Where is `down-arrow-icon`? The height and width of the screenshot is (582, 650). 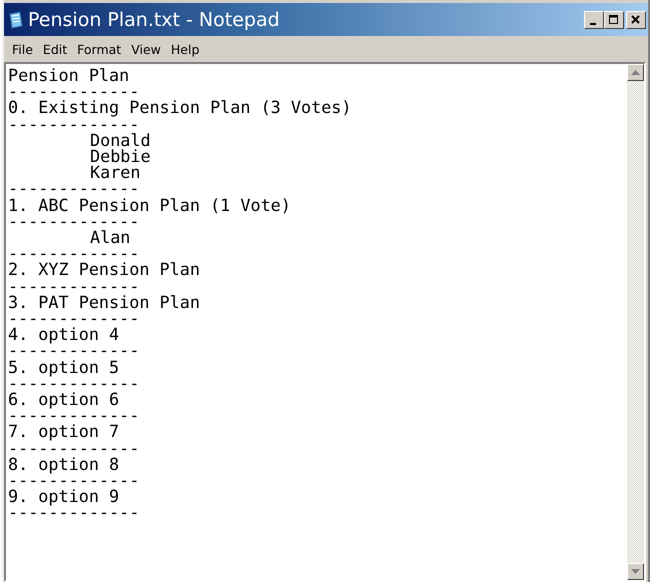
down-arrow-icon is located at coordinates (635, 571).